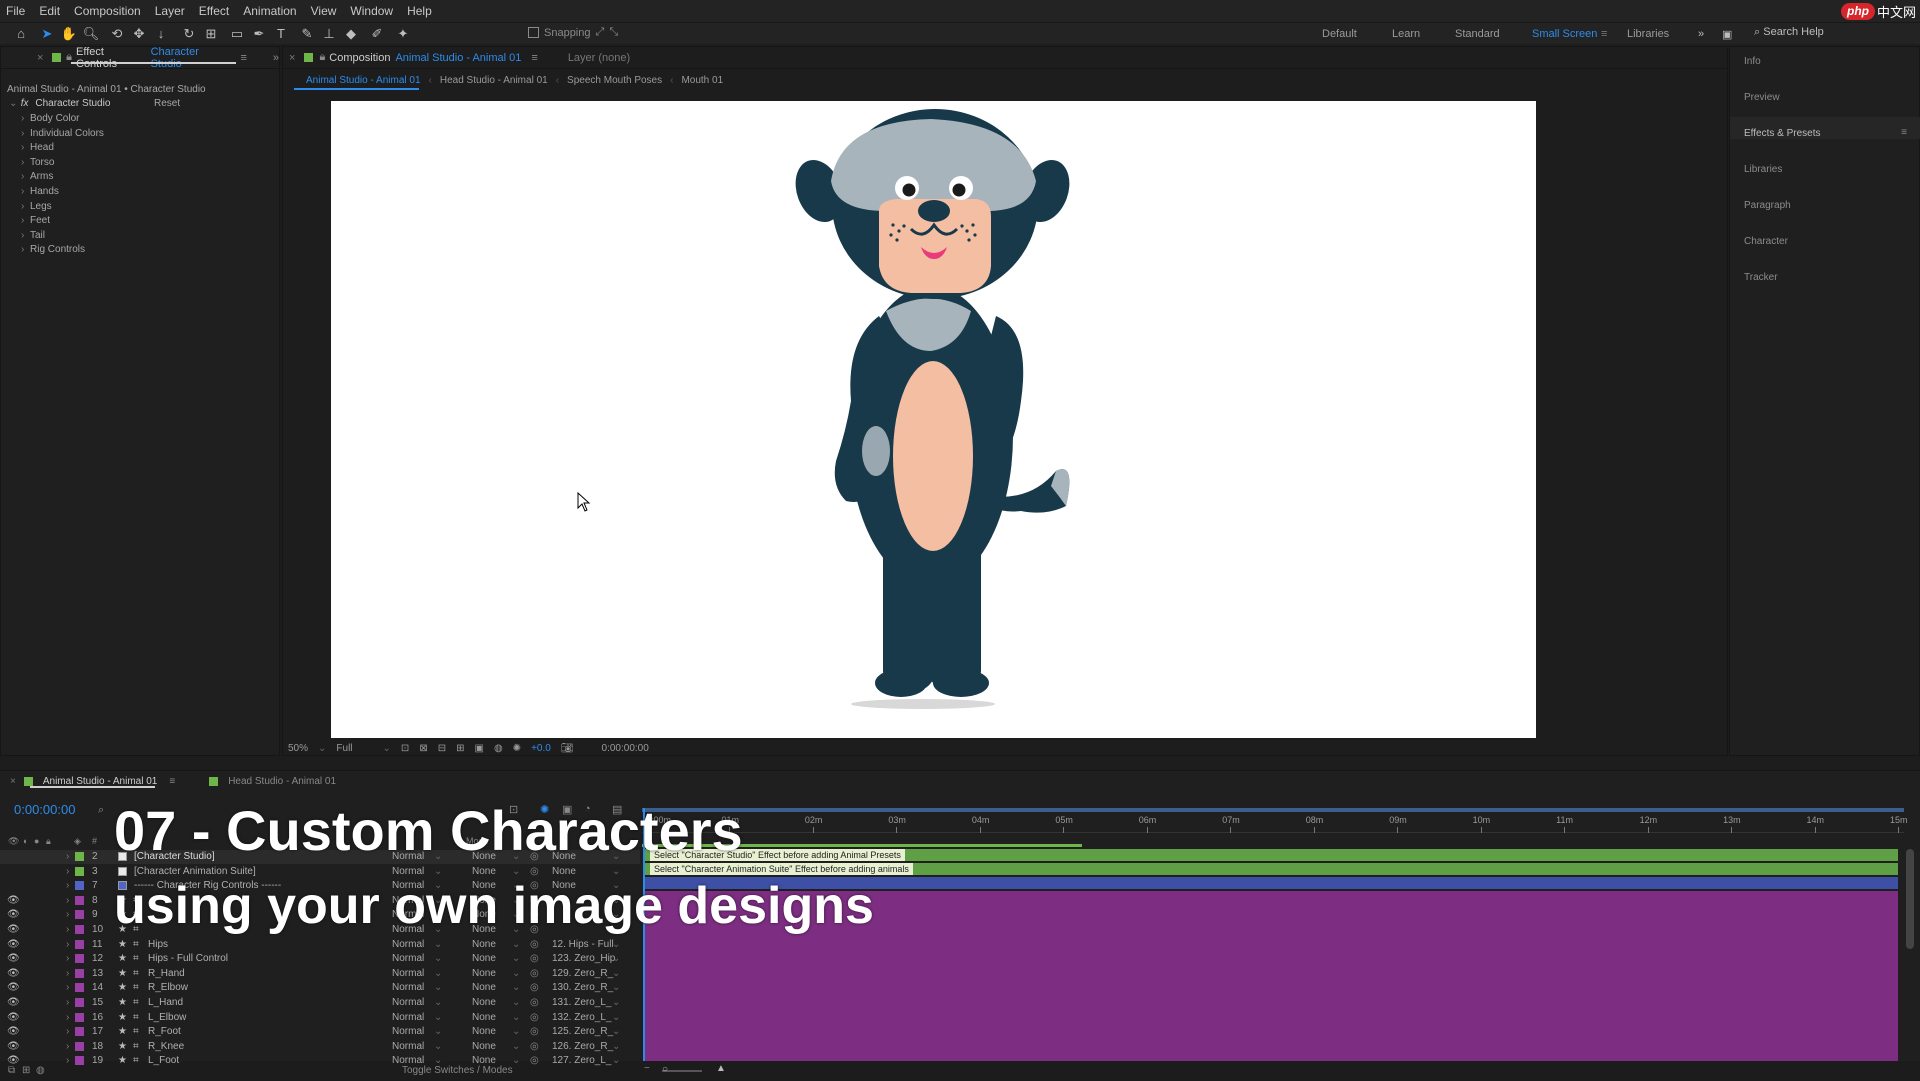  What do you see at coordinates (35, 220) in the screenshot?
I see `effect-group: › Feet` at bounding box center [35, 220].